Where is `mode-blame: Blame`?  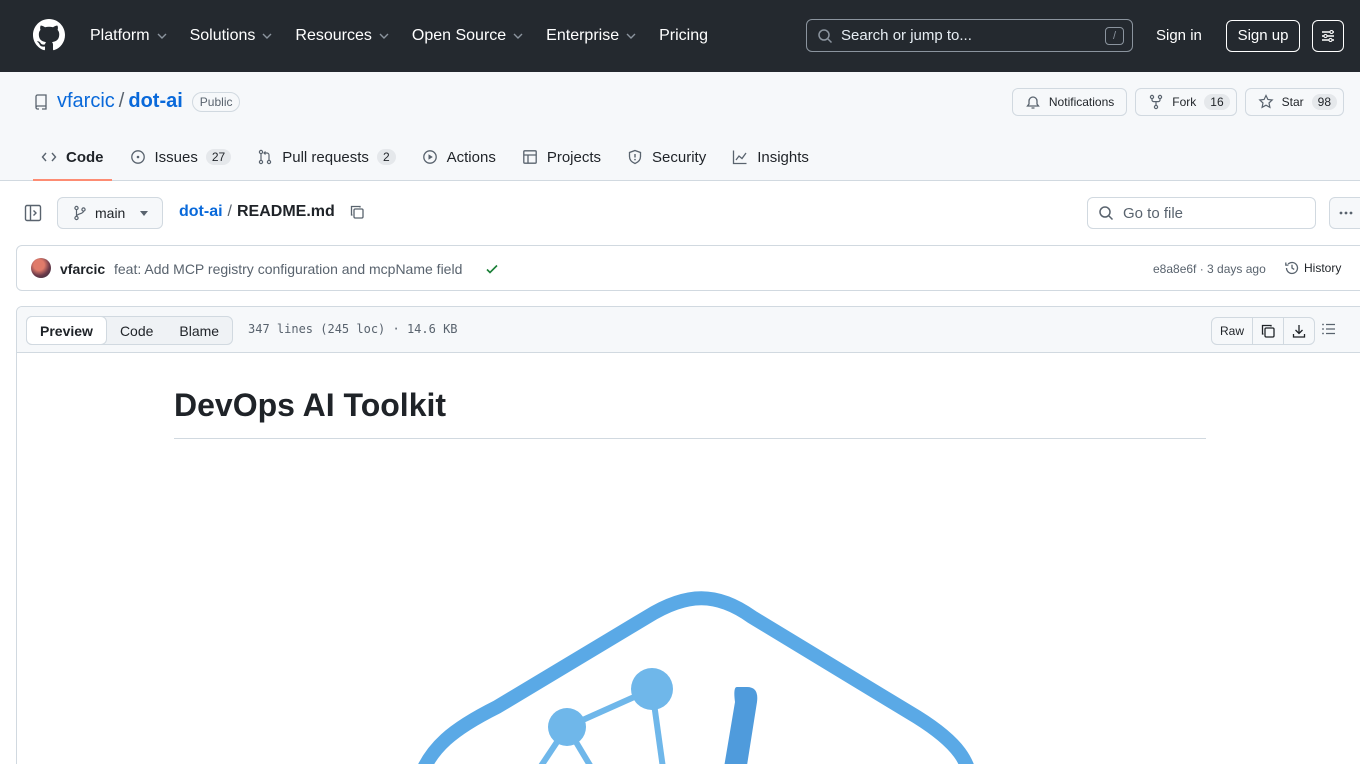
mode-blame: Blame is located at coordinates (199, 330).